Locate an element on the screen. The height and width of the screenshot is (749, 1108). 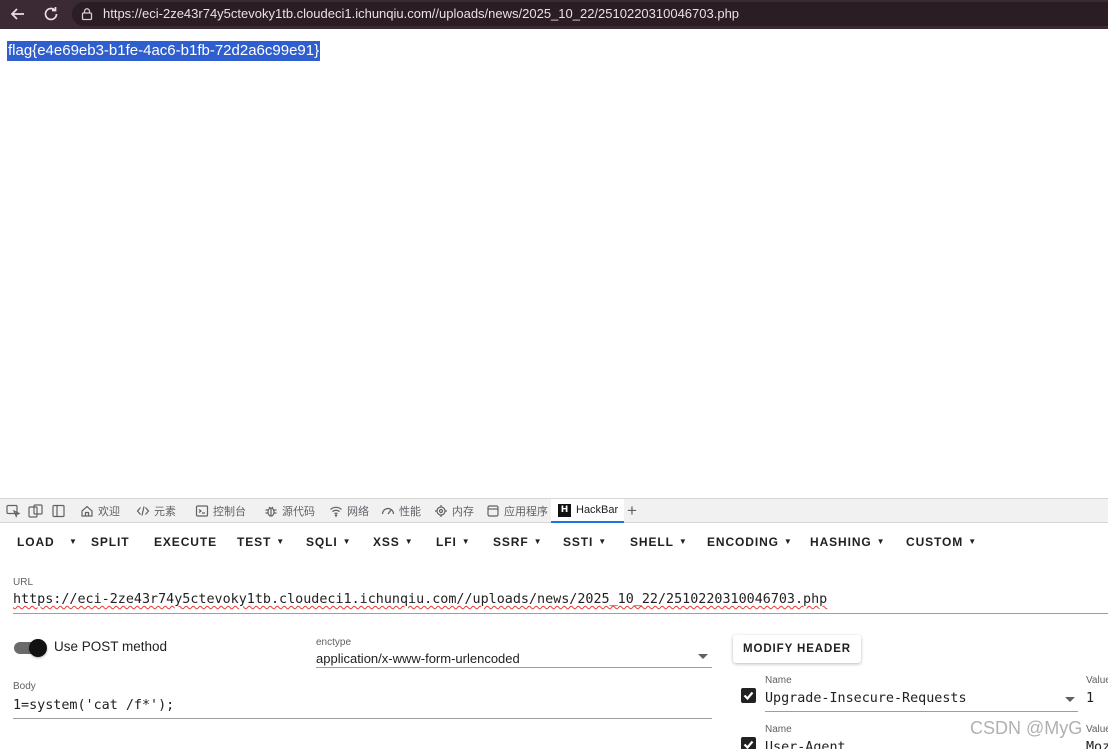
modify-header-button: MODIFY HEADER is located at coordinates (797, 649).